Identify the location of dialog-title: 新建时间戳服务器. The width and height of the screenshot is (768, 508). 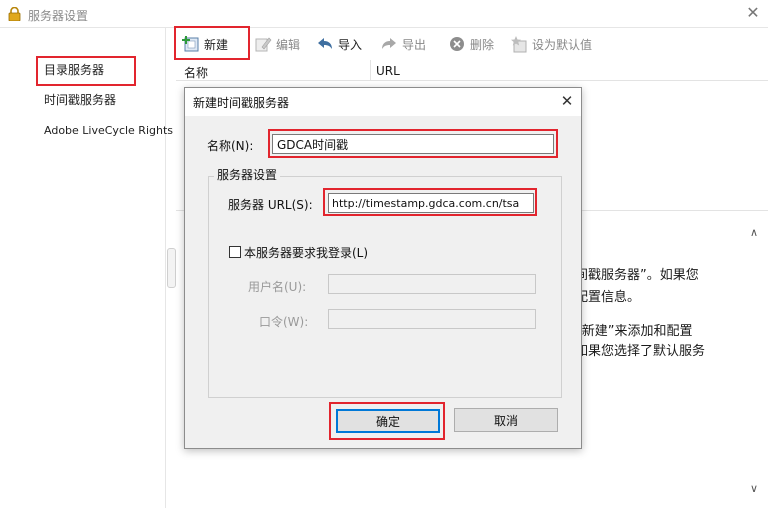
(241, 103).